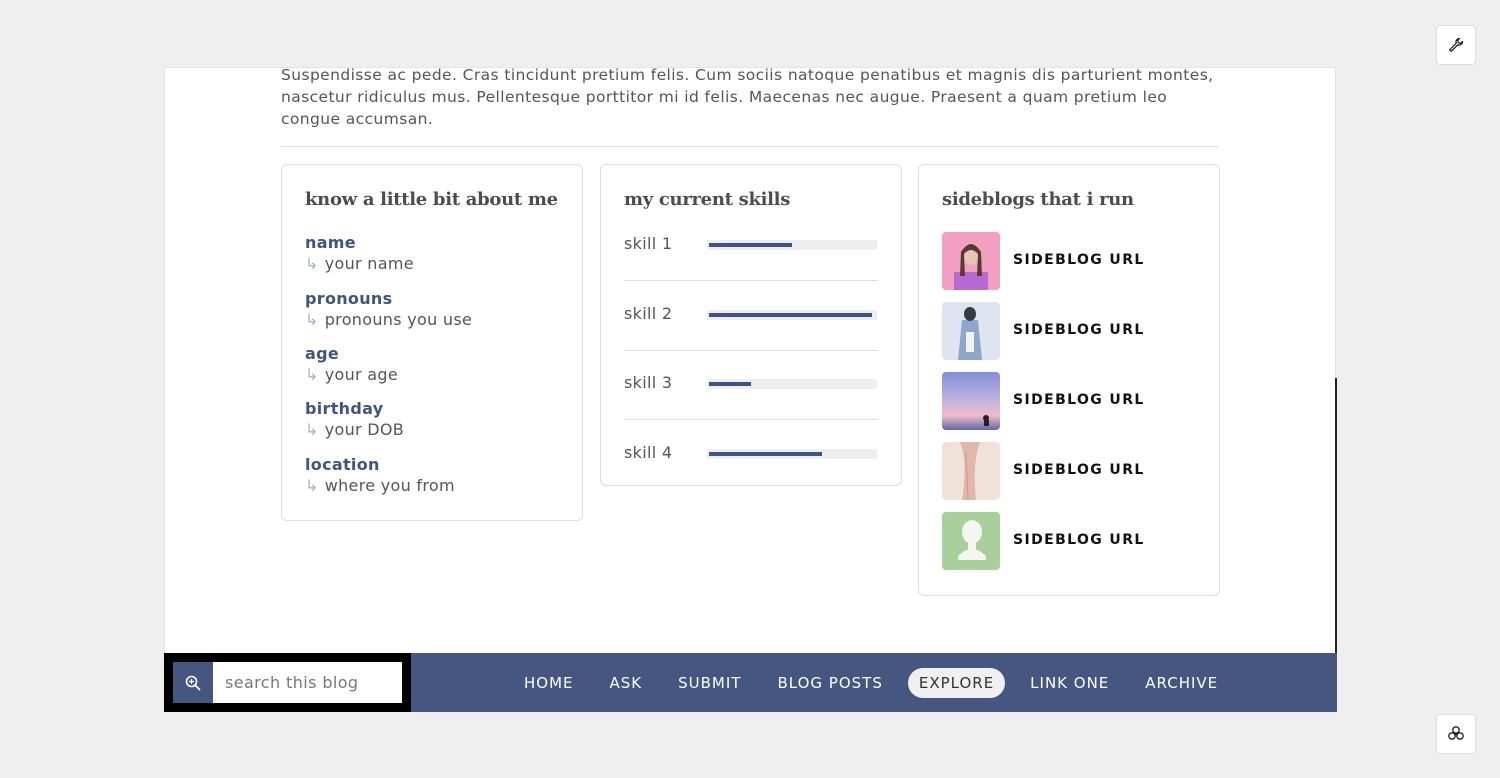 The height and width of the screenshot is (778, 1500). What do you see at coordinates (829, 683) in the screenshot?
I see `nav-blog-posts: BLOG POSTS` at bounding box center [829, 683].